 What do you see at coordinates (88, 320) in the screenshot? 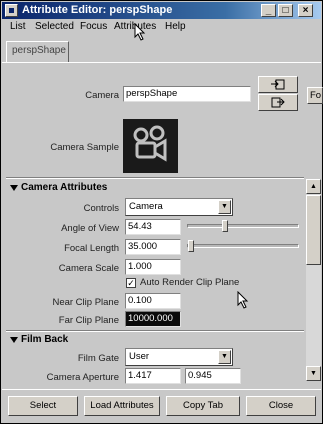
I see `far-clip-plane-label: Far Clip Plane` at bounding box center [88, 320].